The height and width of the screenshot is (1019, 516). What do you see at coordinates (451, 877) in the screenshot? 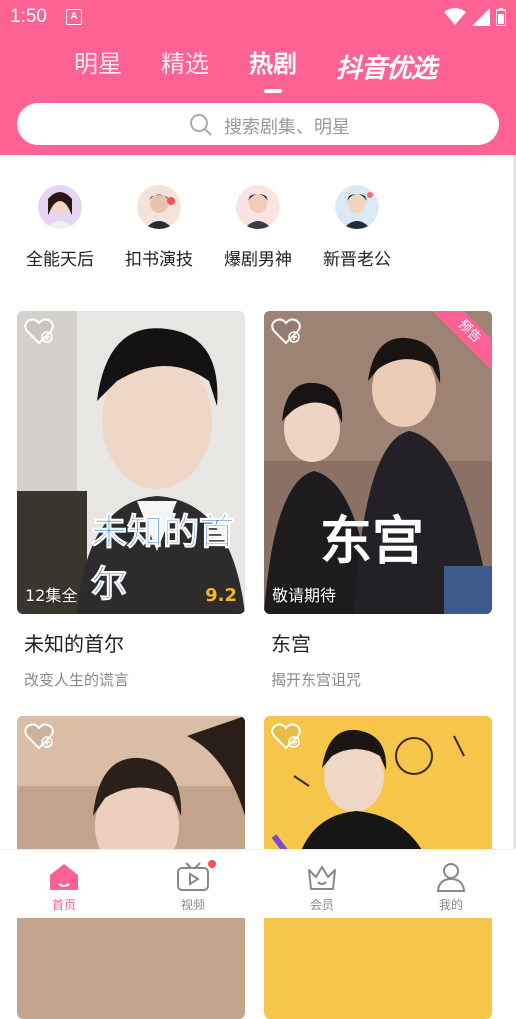
I see `user-icon` at bounding box center [451, 877].